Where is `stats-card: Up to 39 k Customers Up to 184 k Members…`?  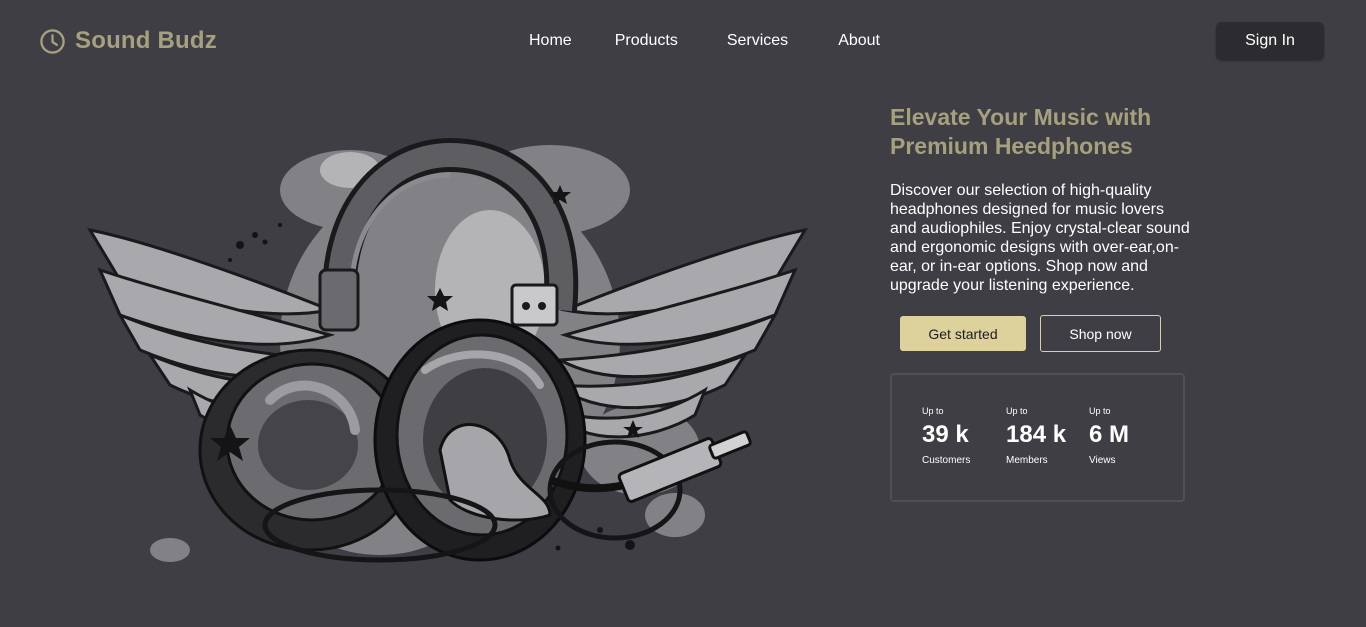
stats-card: Up to 39 k Customers Up to 184 k Members… is located at coordinates (1037, 437).